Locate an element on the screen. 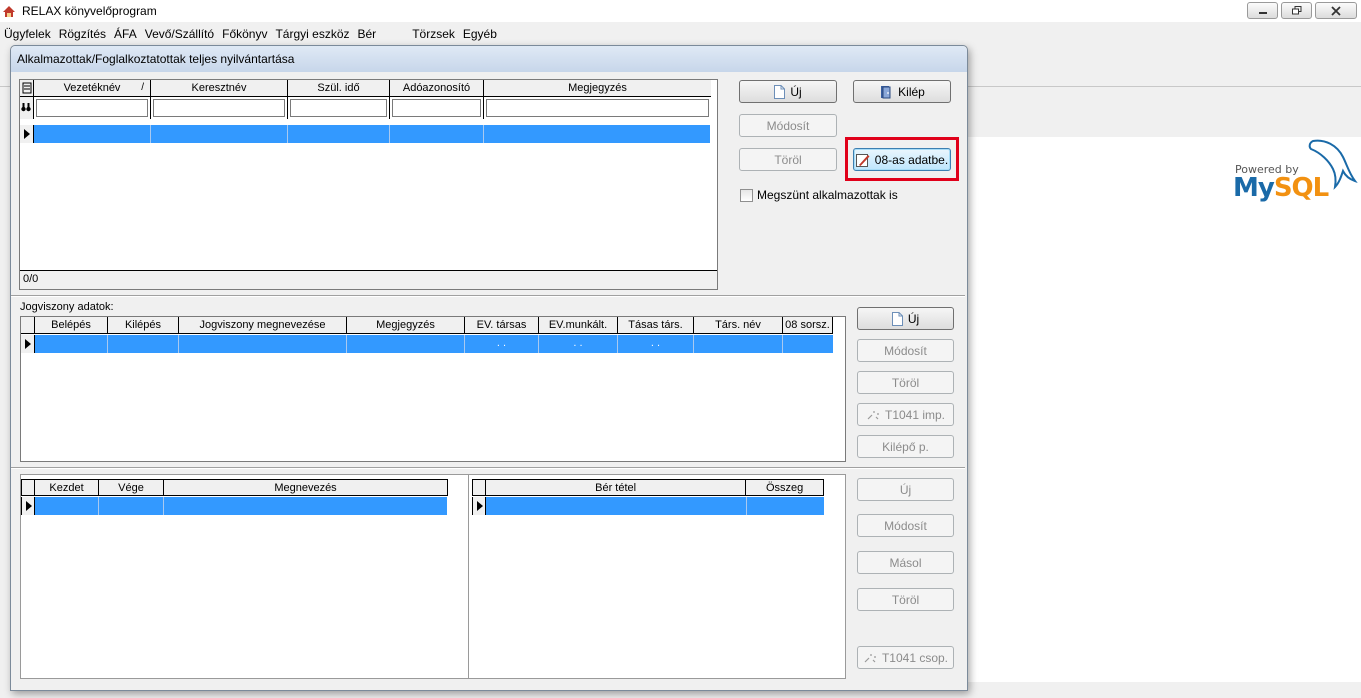 This screenshot has height=698, width=1361. close-button is located at coordinates (1336, 10).